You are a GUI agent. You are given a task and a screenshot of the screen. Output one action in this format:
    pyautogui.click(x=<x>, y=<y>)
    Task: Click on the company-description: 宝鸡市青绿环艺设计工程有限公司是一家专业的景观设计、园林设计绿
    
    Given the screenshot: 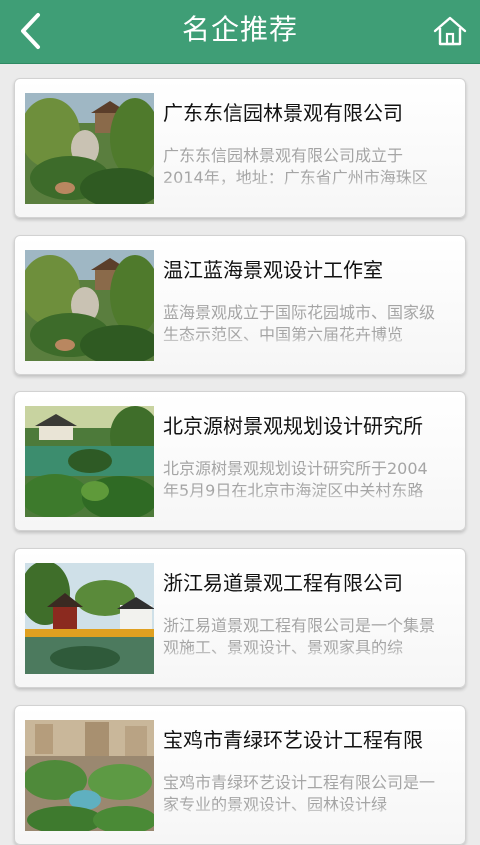 What is the action you would take?
    pyautogui.click(x=302, y=795)
    